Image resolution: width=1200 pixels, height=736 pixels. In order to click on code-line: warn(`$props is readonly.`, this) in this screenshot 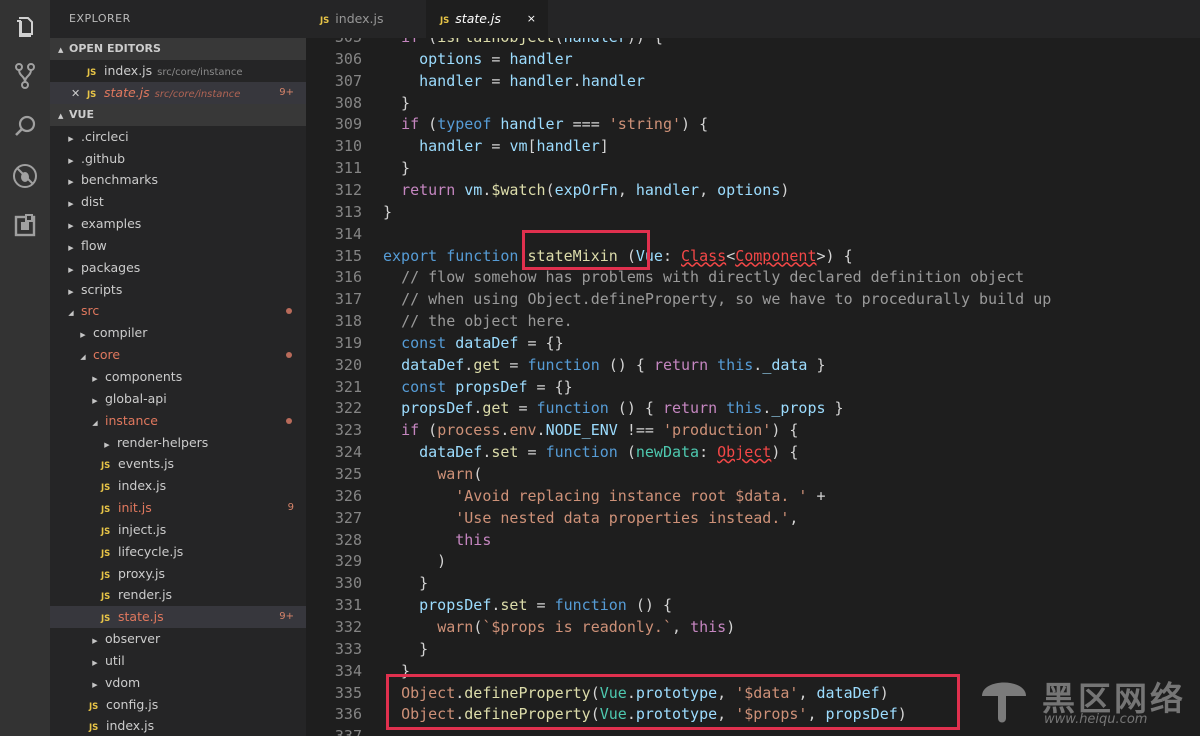, I will do `click(586, 626)`.